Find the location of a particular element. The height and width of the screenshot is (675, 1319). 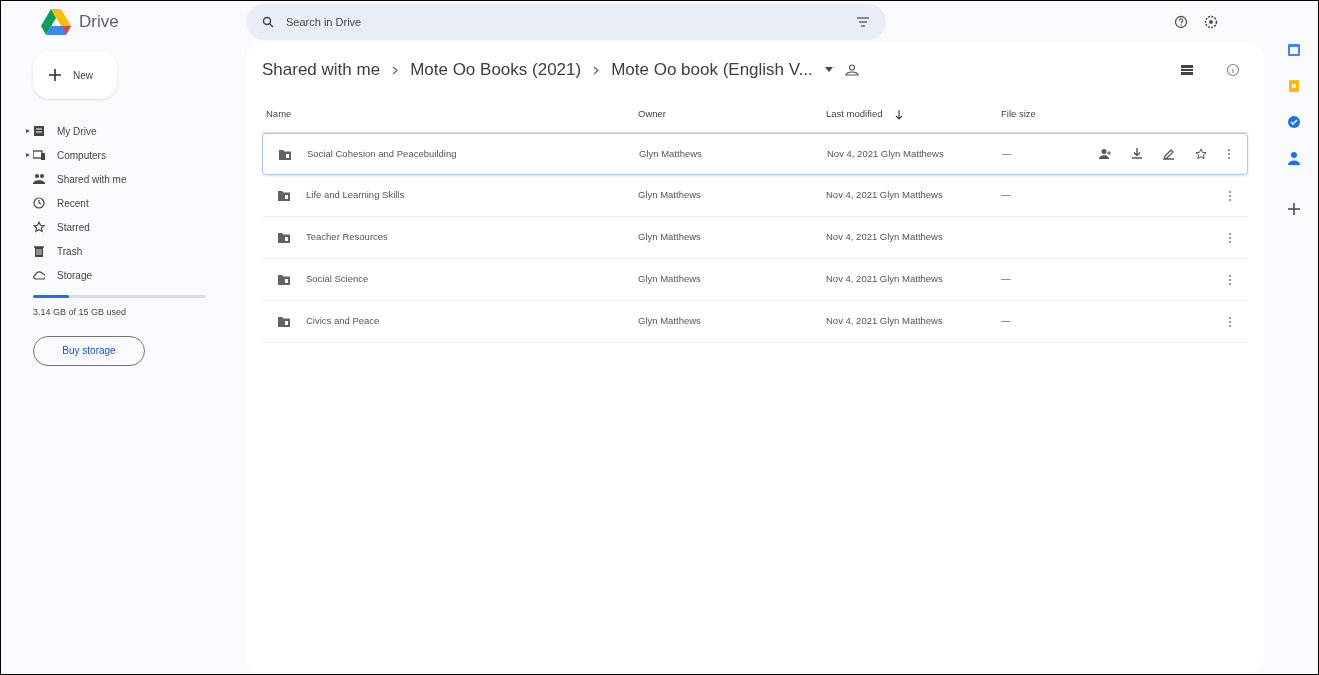

app-title: Drive is located at coordinates (99, 22).